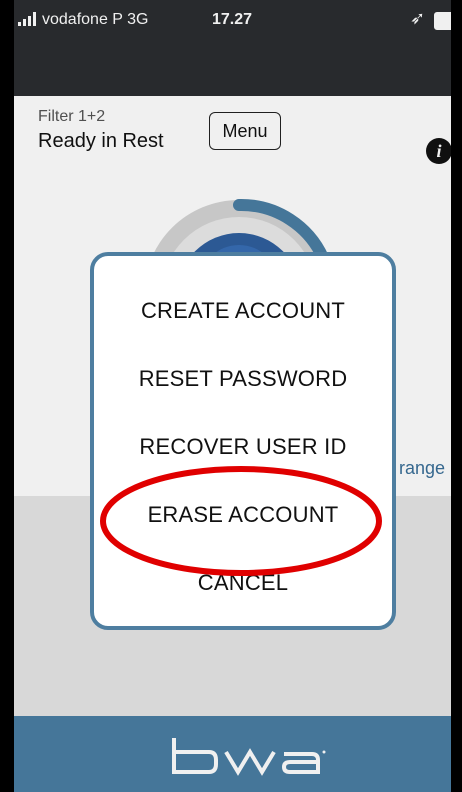 The height and width of the screenshot is (792, 462). I want to click on reset-password-option: RESET PASSWORD, so click(243, 379).